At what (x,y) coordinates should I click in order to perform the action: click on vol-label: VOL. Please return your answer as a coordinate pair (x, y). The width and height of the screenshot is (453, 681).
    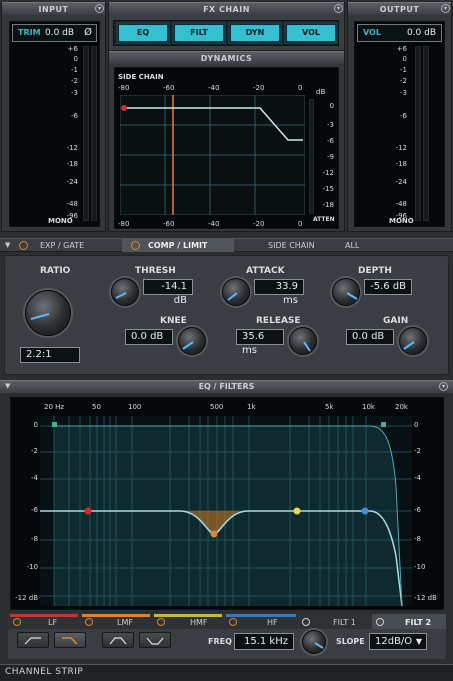
    Looking at the image, I should click on (372, 32).